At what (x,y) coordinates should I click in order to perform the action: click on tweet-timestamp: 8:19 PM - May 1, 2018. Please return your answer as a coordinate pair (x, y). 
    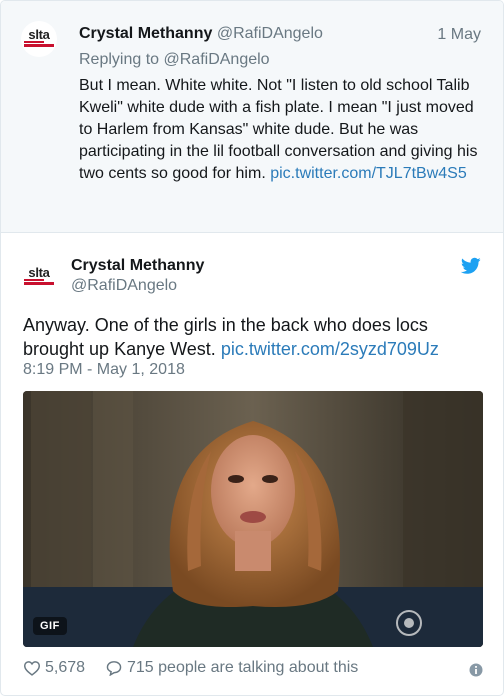
    Looking at the image, I should click on (104, 370).